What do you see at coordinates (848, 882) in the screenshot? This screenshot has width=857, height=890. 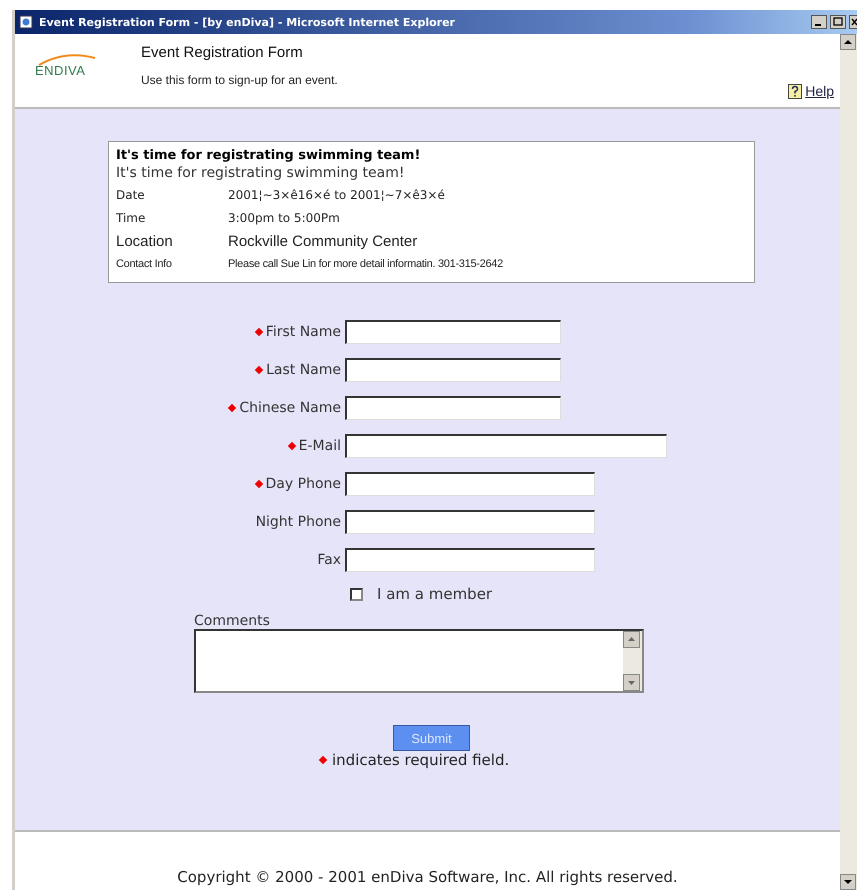 I see `scroll-down-icon` at bounding box center [848, 882].